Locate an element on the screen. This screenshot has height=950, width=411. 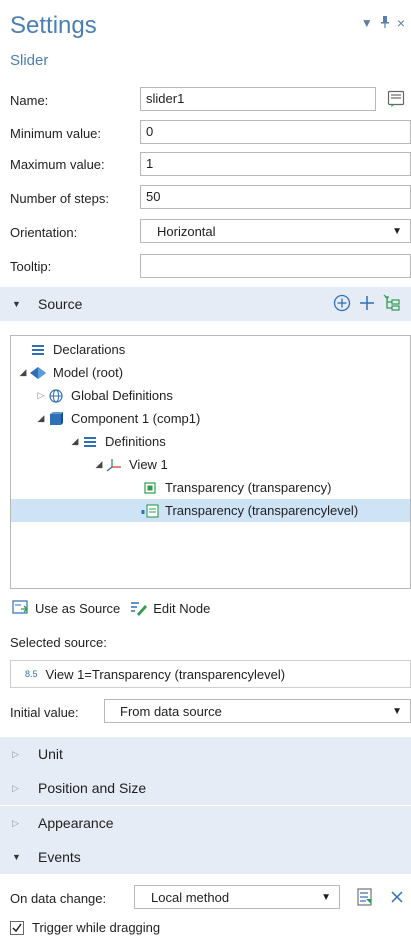
edit-method-button is located at coordinates (365, 897).